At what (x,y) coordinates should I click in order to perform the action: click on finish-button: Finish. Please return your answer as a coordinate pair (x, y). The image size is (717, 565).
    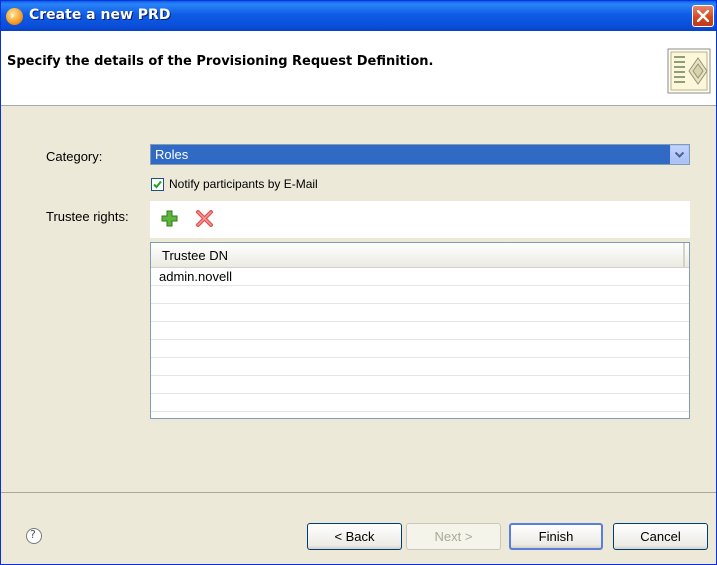
    Looking at the image, I should click on (556, 536).